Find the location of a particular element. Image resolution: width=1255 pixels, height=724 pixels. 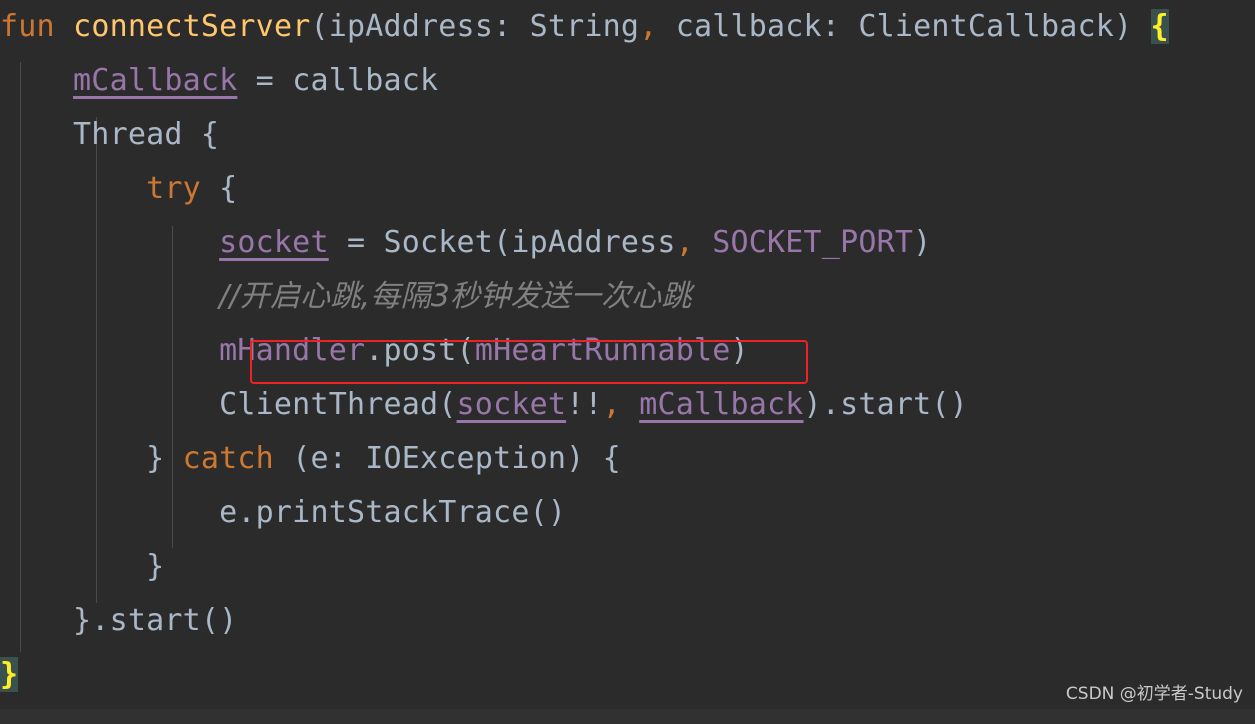

code-token: .post( is located at coordinates (420, 350).